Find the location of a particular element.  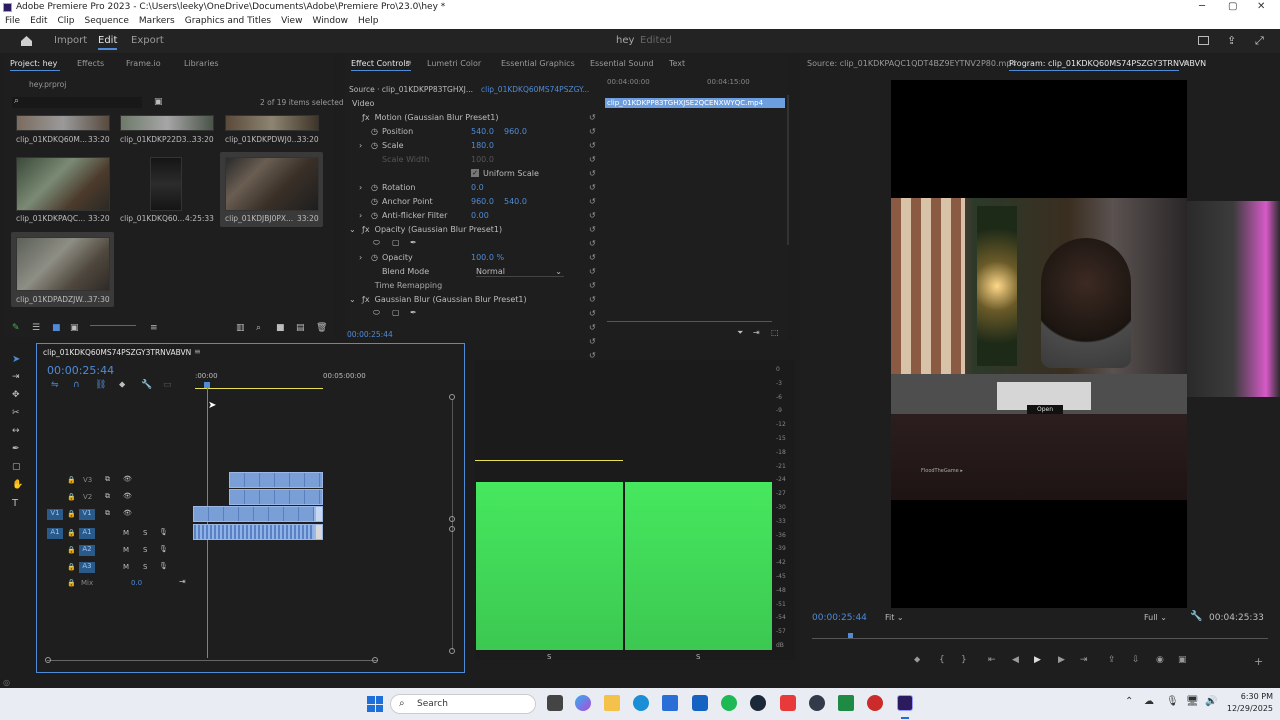

clock-time: 6:30 PM is located at coordinates (1251, 696).